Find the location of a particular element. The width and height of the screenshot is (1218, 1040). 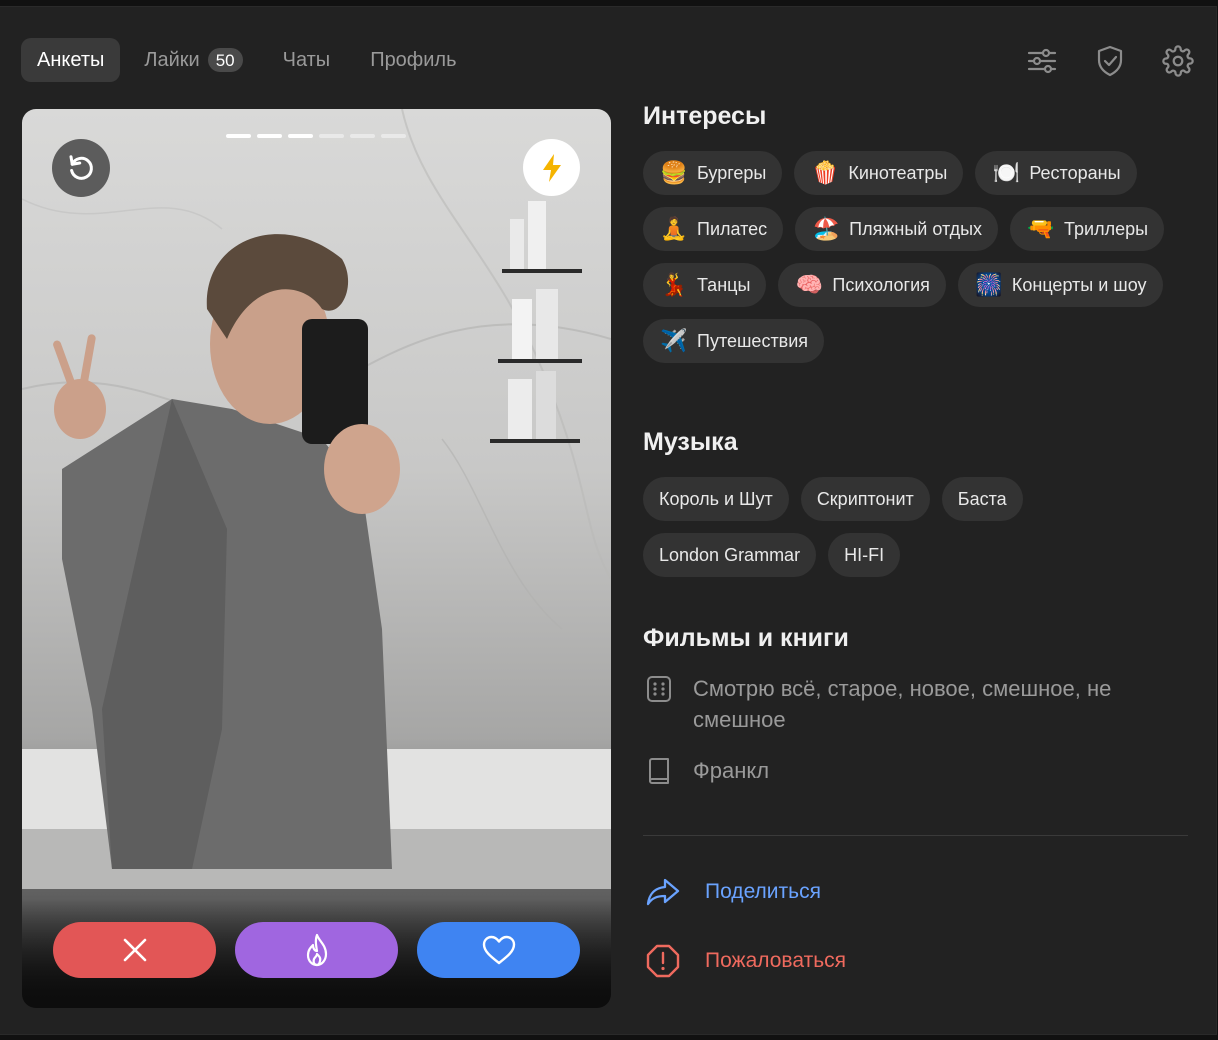

gear-icon is located at coordinates (1178, 61).